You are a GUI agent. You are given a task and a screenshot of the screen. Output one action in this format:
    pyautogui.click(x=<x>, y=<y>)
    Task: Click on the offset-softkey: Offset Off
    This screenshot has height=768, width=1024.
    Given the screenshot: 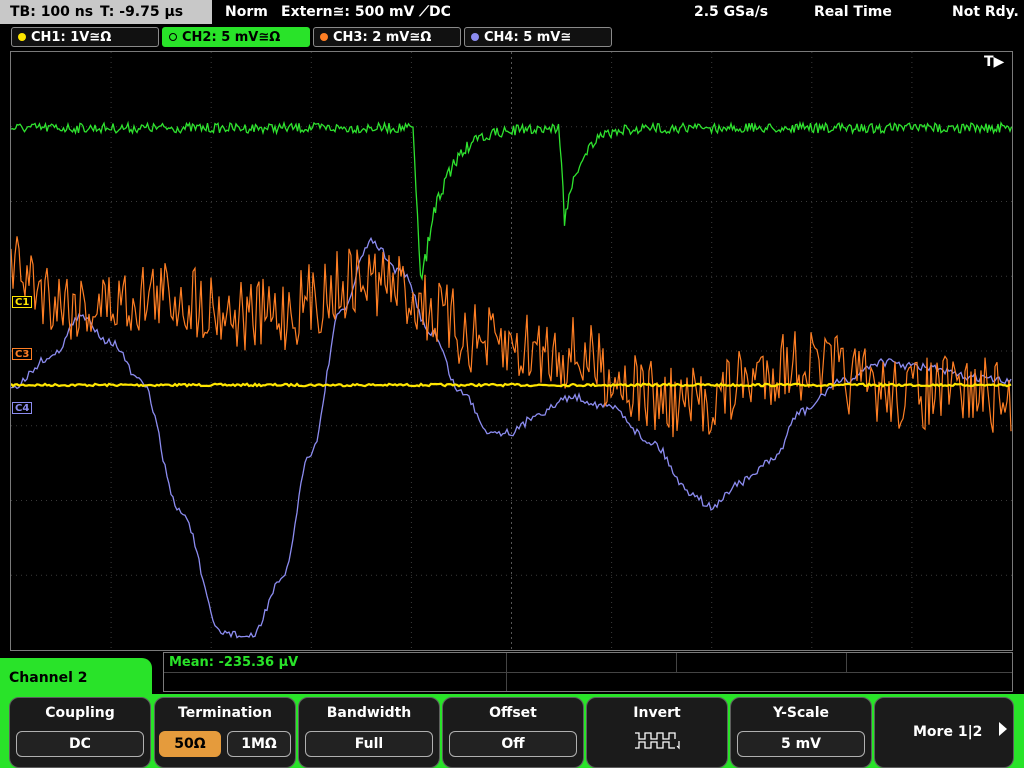 What is the action you would take?
    pyautogui.click(x=513, y=732)
    